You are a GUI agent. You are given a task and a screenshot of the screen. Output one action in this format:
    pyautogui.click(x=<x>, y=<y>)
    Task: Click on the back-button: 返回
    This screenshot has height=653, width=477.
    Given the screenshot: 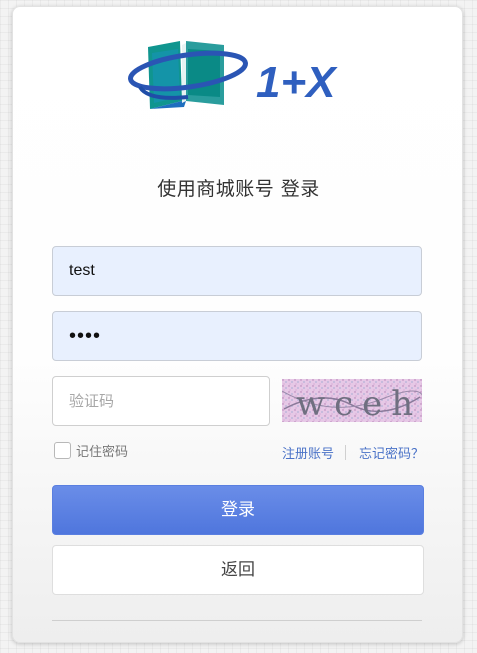 What is the action you would take?
    pyautogui.click(x=238, y=570)
    